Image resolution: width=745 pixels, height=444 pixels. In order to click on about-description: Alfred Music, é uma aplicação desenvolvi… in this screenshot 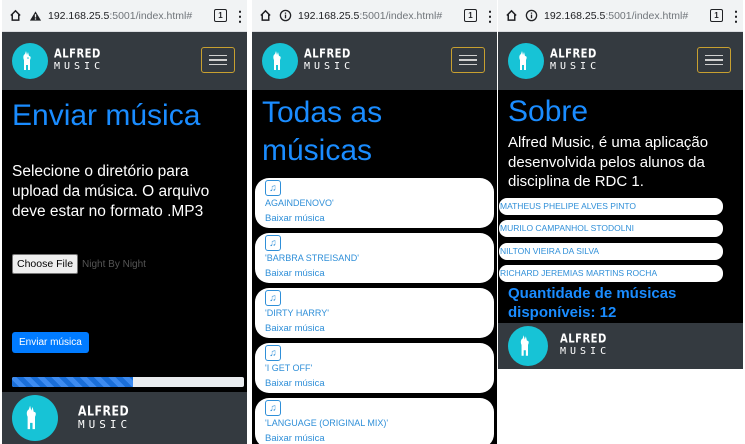, I will do `click(608, 162)`.